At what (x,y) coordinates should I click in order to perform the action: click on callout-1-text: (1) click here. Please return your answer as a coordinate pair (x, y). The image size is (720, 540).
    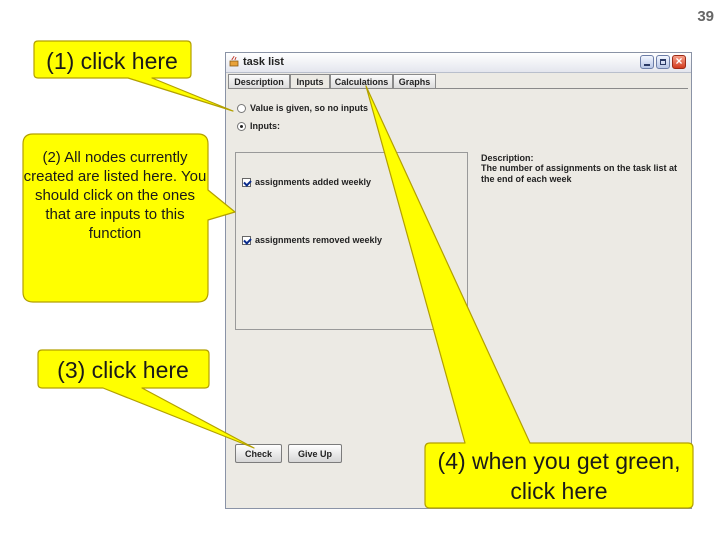
    Looking at the image, I should click on (112, 61).